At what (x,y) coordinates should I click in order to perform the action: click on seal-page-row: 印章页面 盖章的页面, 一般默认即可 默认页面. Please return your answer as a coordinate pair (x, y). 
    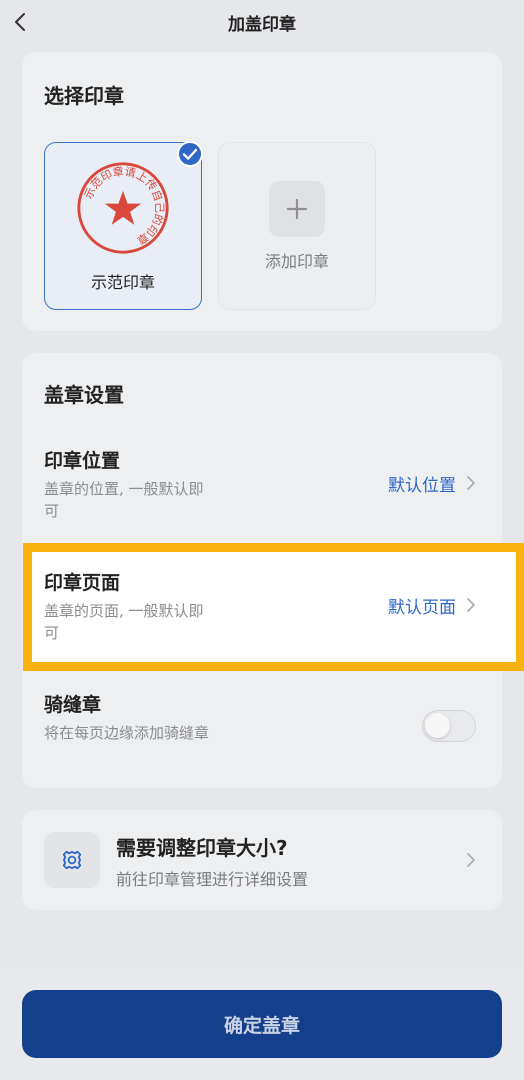
    Looking at the image, I should click on (262, 607).